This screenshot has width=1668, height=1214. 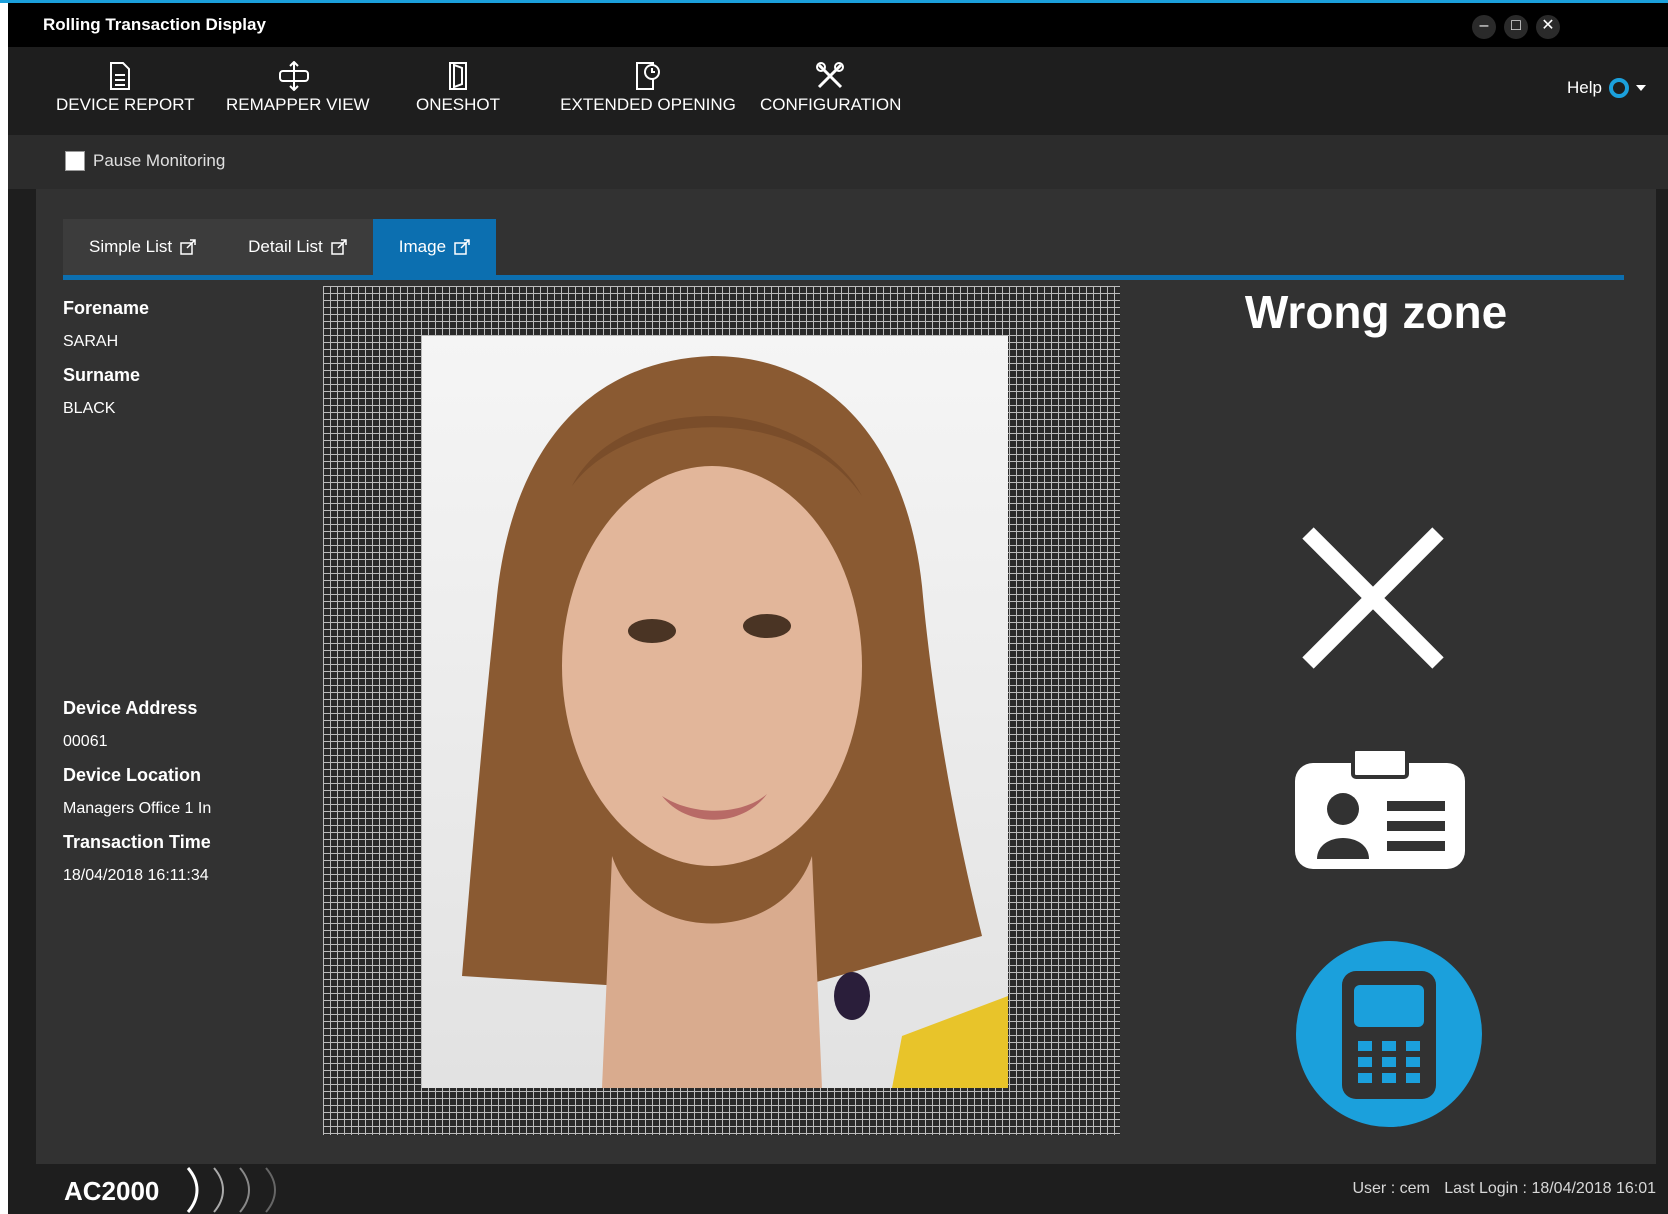 I want to click on keypad-icon, so click(x=1389, y=1034).